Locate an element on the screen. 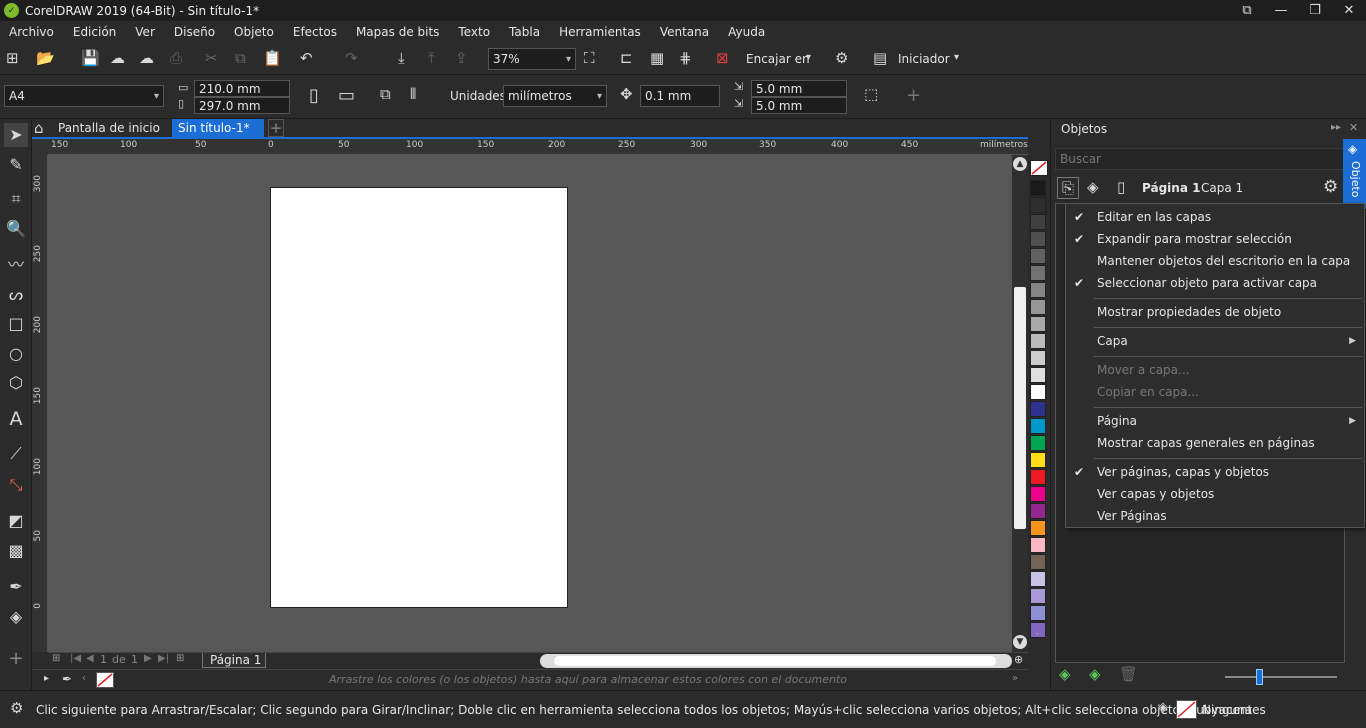 This screenshot has width=1366, height=728. guidelines-icon: ⋕ is located at coordinates (685, 58).